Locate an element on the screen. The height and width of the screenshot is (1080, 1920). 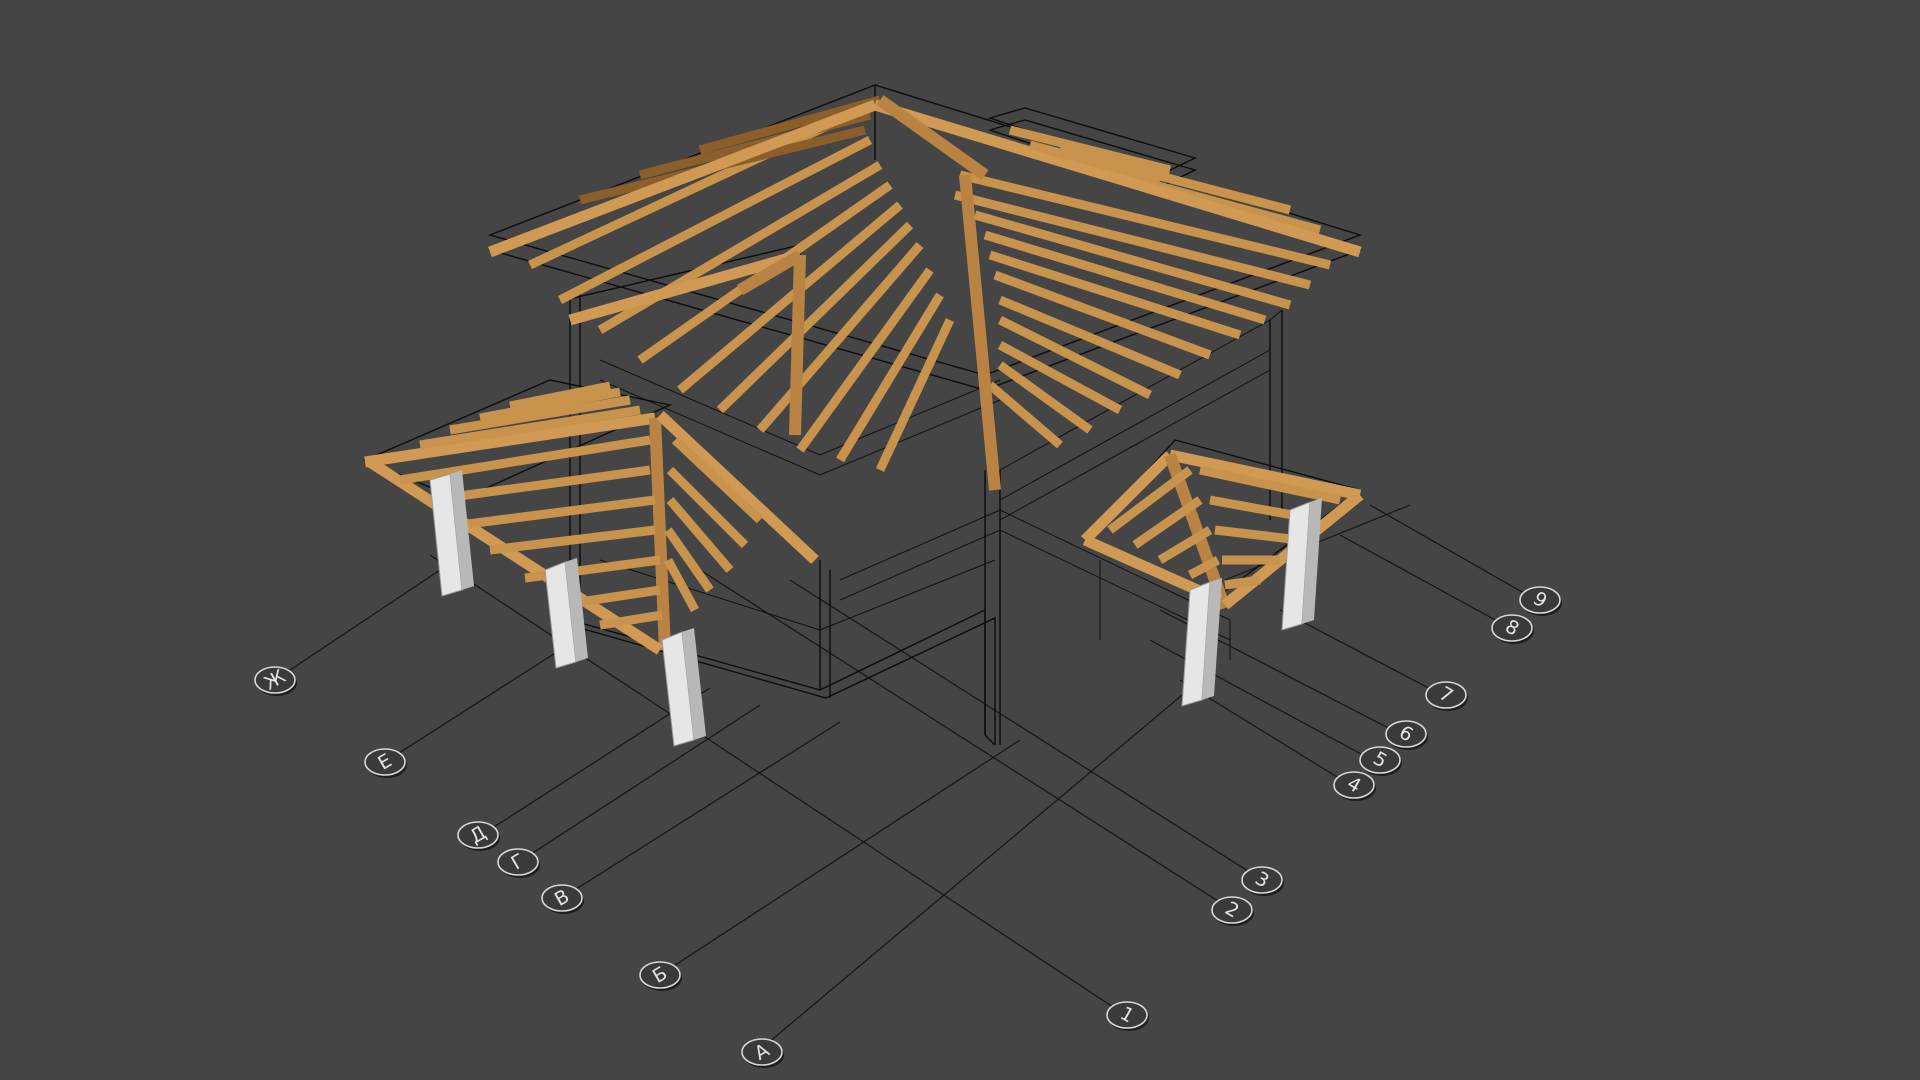
axis-bubble-9: 9 is located at coordinates (1540, 601).